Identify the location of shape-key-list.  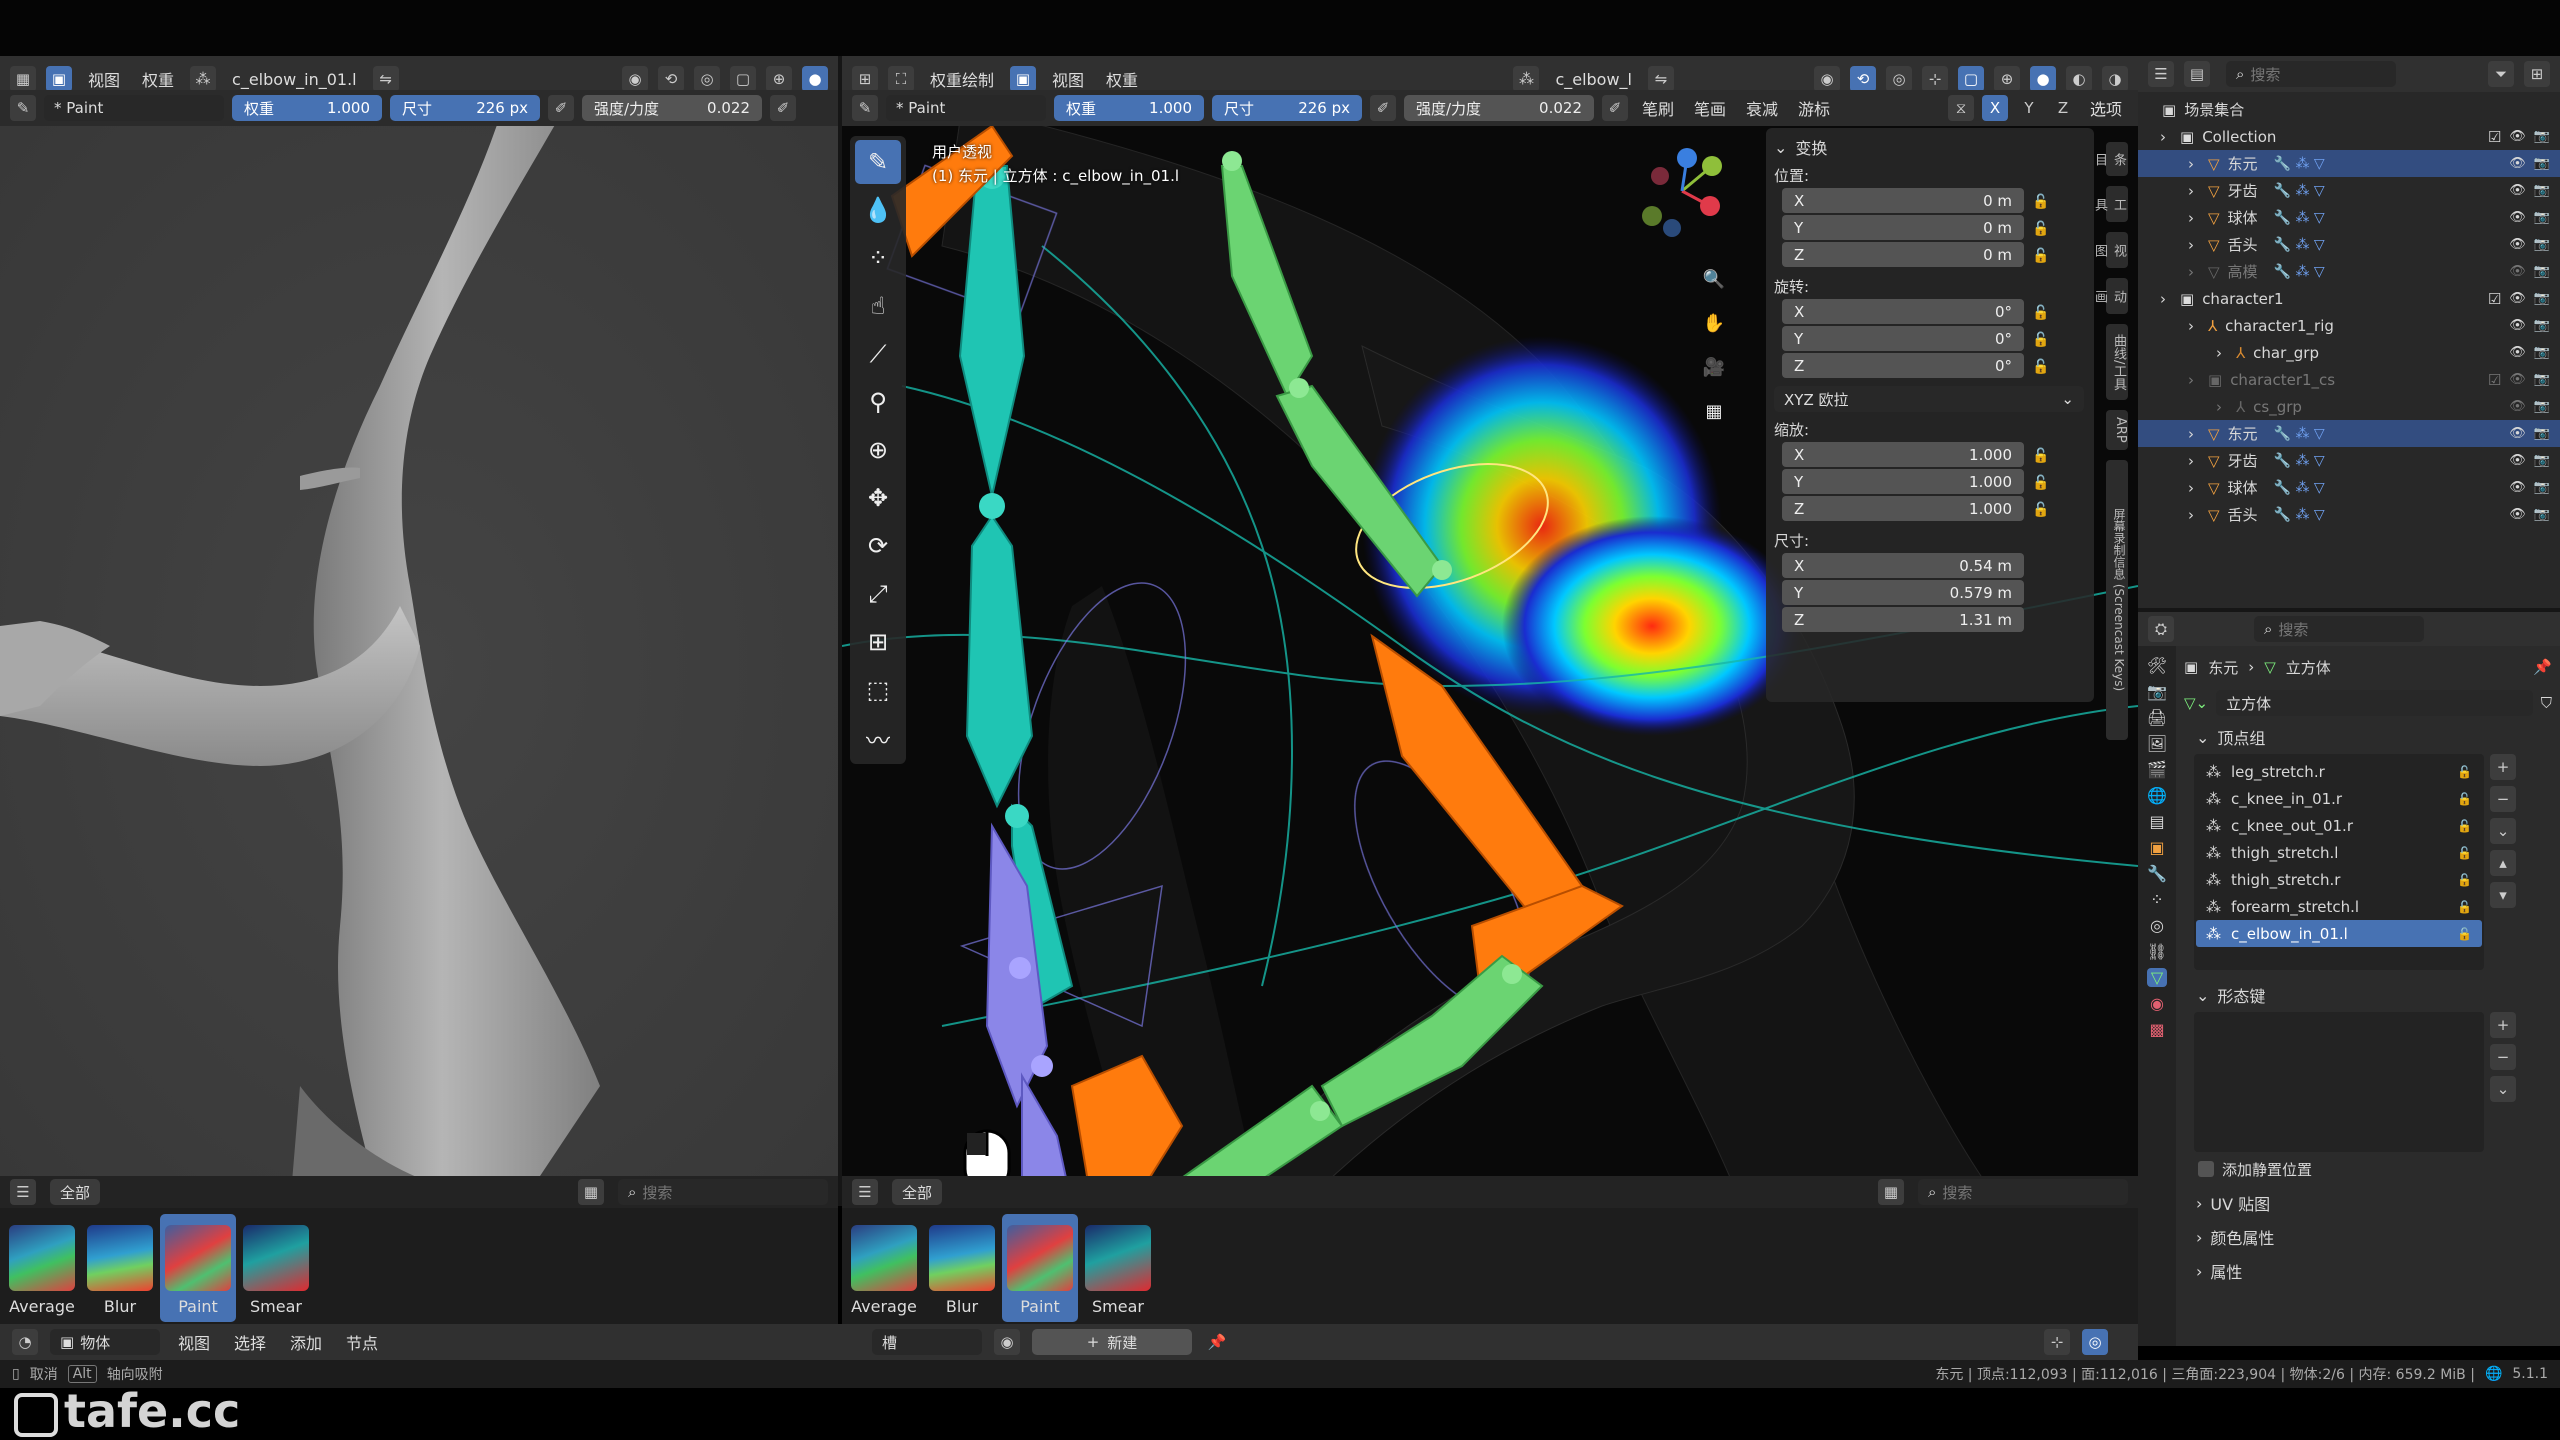
(2339, 1082).